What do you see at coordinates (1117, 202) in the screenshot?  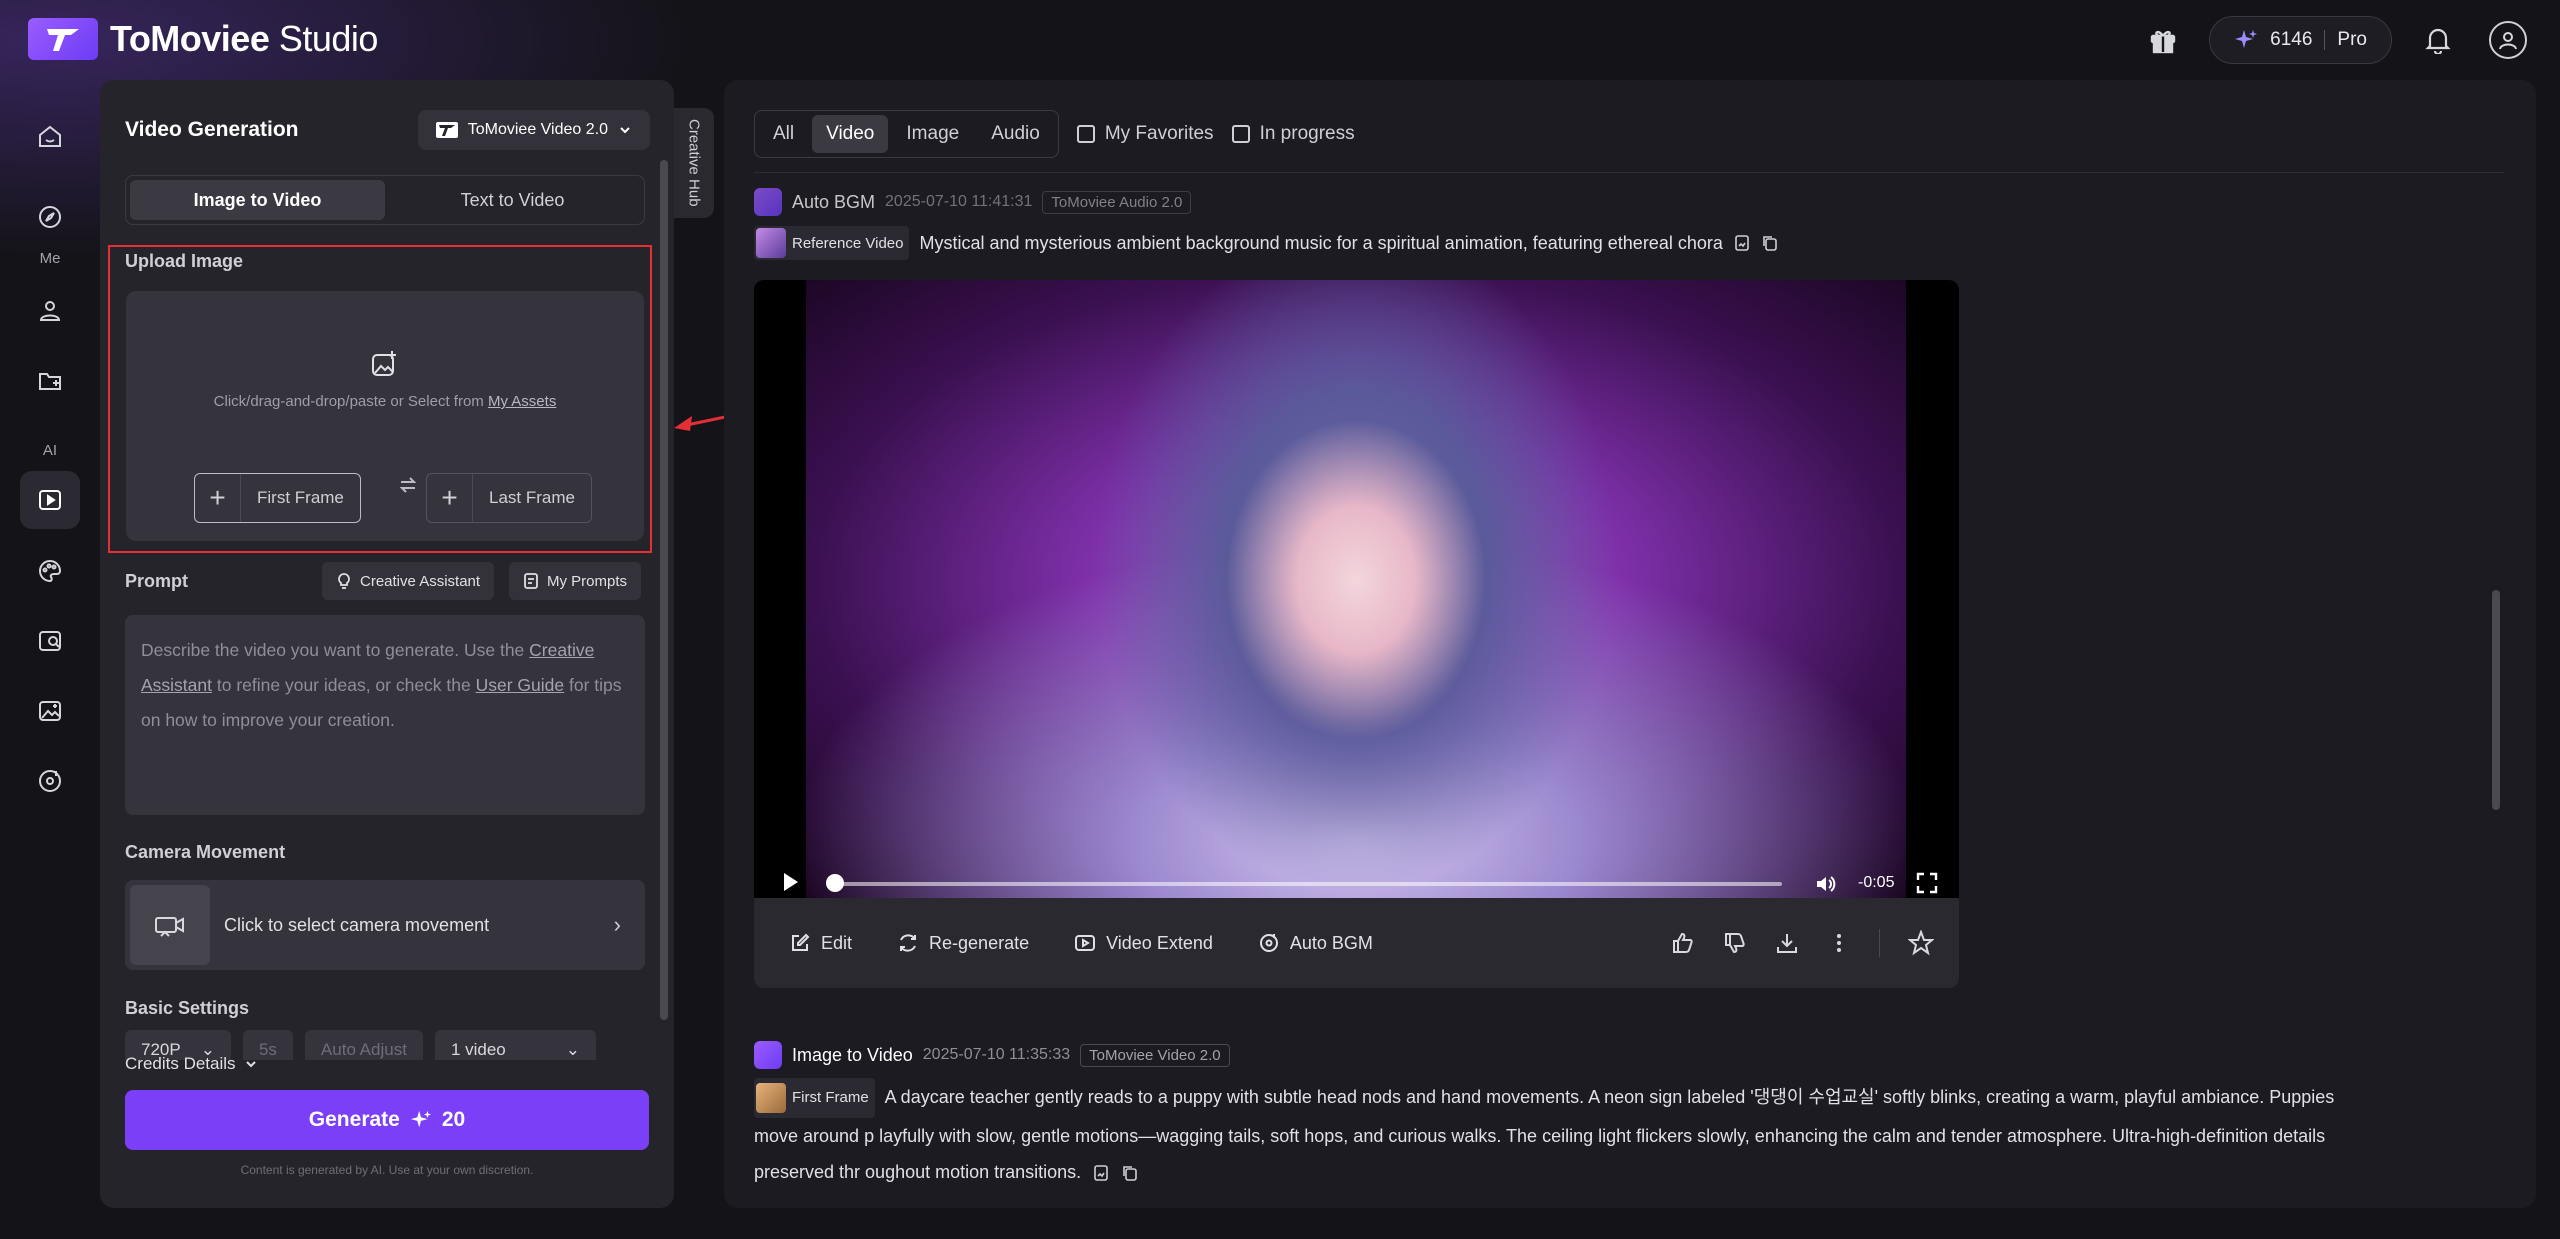 I see `model-tag: ToMoviee Audio 2.0` at bounding box center [1117, 202].